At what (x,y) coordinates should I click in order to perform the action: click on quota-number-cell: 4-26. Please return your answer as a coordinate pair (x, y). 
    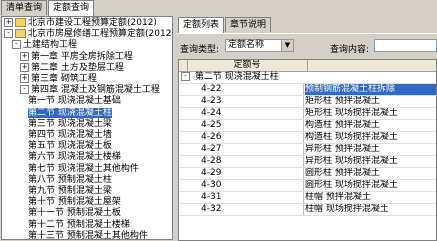
    Looking at the image, I should click on (211, 137).